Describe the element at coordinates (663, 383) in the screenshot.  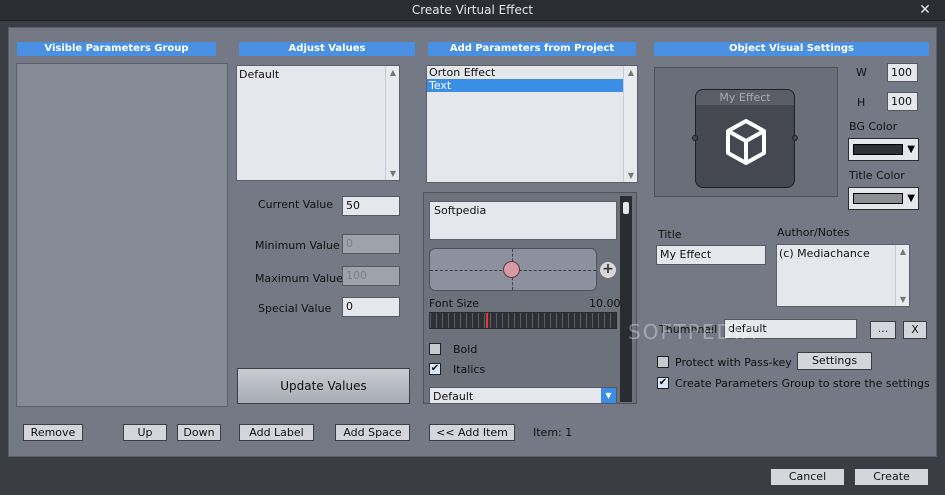
I see `create-group-checkbox: ✔` at that location.